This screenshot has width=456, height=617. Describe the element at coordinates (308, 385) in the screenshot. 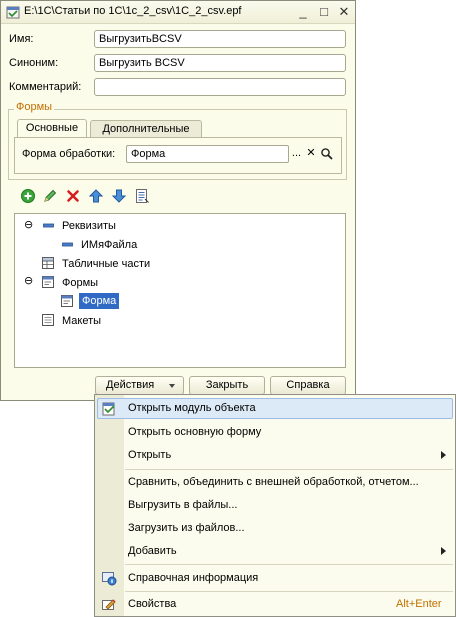

I see `help-button: Справка` at that location.